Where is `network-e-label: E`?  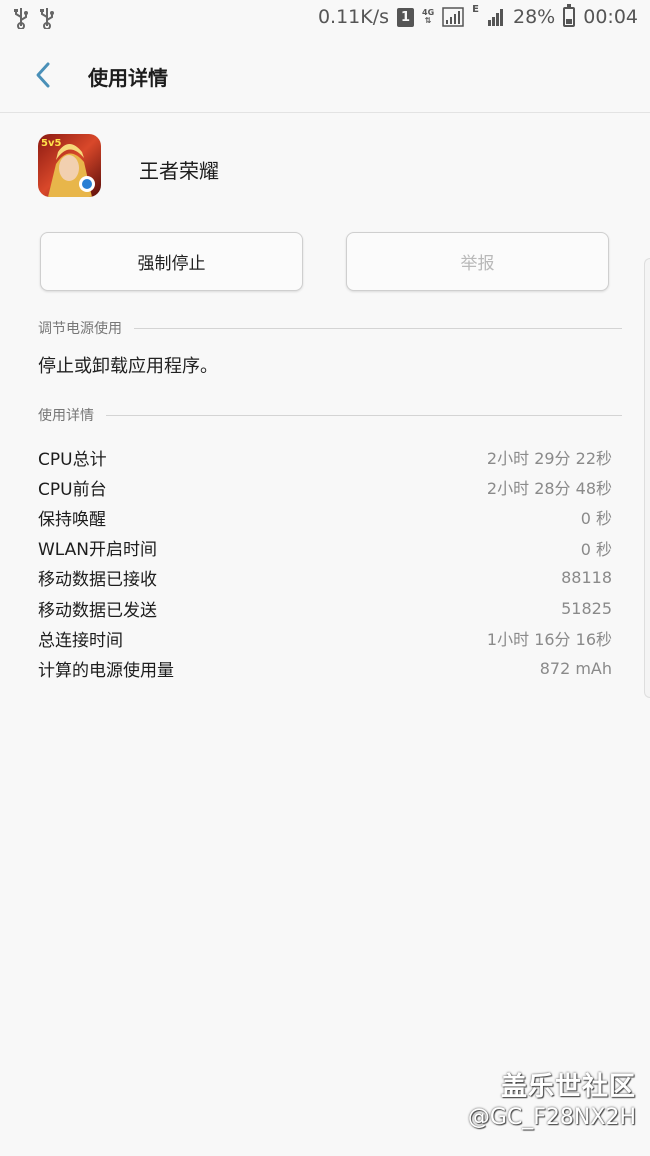
network-e-label: E is located at coordinates (475, 9).